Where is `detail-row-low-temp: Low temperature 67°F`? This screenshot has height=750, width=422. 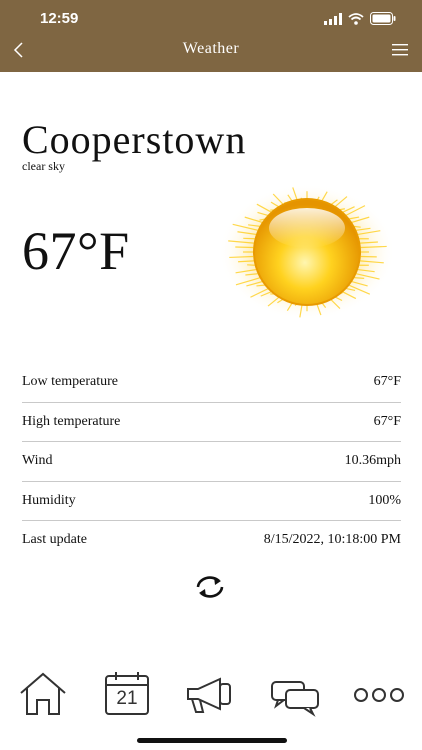
detail-row-low-temp: Low temperature 67°F is located at coordinates (211, 382).